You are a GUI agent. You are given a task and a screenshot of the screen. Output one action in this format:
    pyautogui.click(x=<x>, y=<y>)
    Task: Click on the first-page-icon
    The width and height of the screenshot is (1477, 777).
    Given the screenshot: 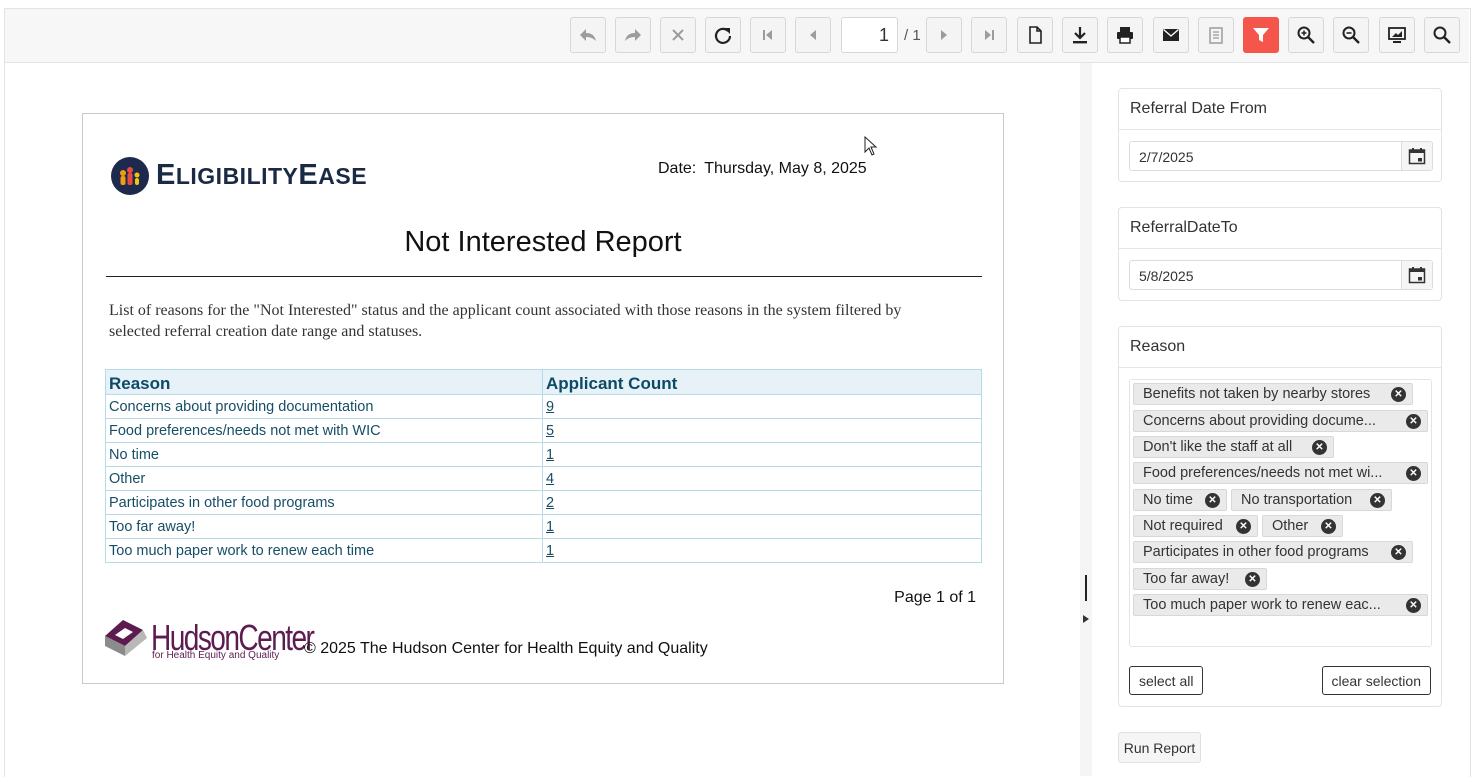 What is the action you would take?
    pyautogui.click(x=767, y=35)
    